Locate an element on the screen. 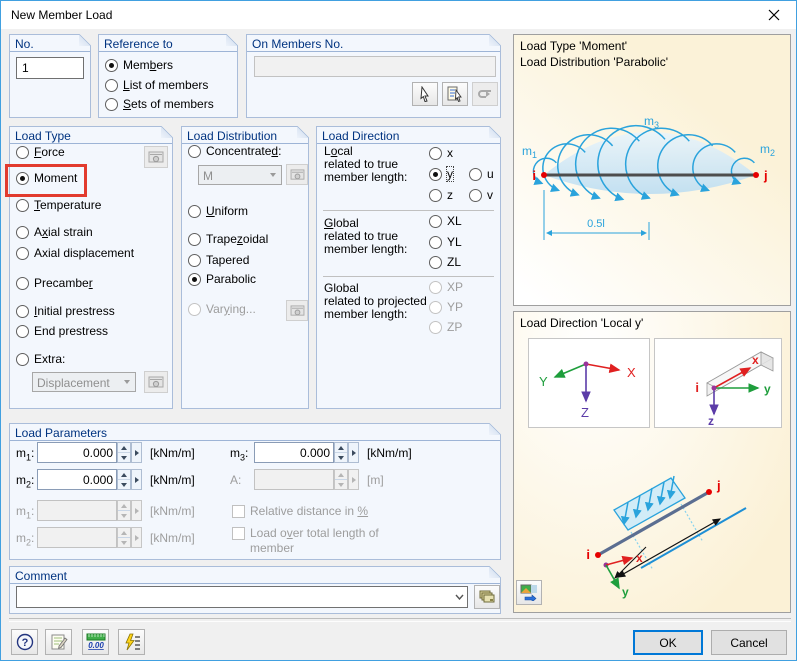 The height and width of the screenshot is (661, 797). radio-sets-label: Sets of members is located at coordinates (168, 104).